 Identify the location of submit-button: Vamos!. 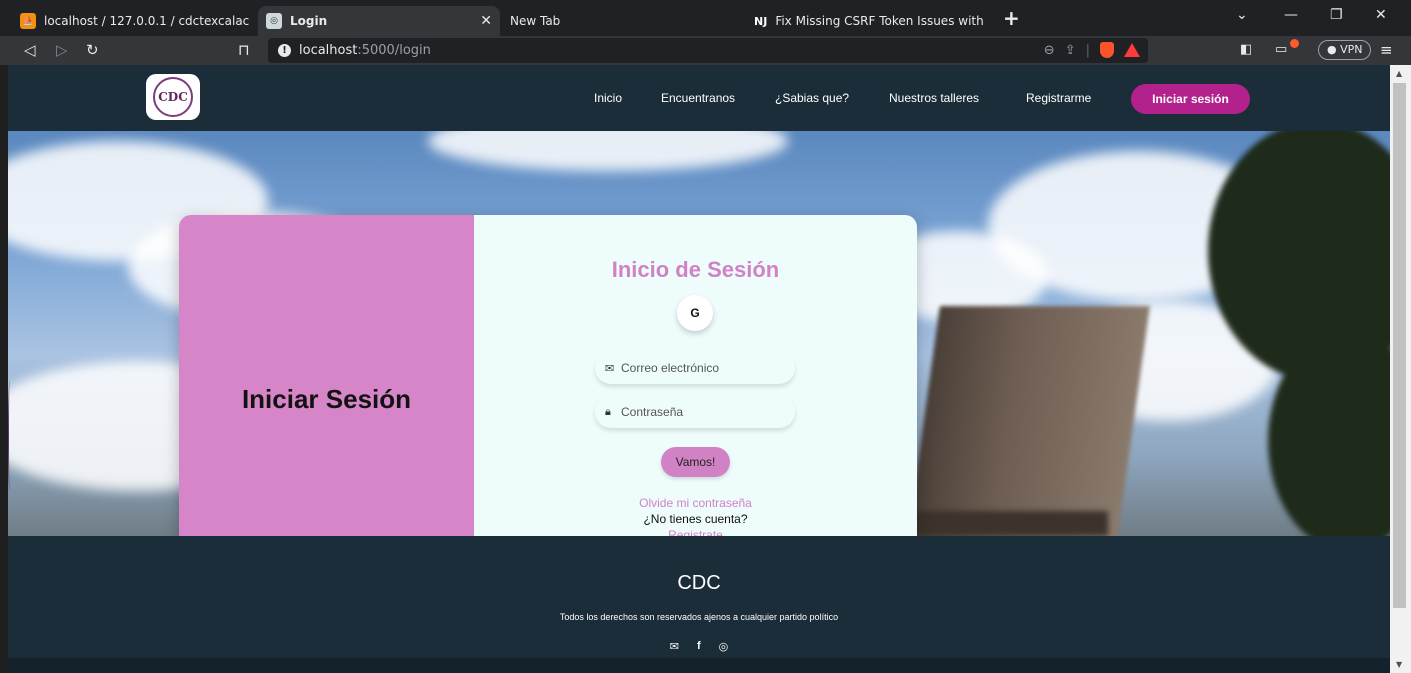
(695, 462).